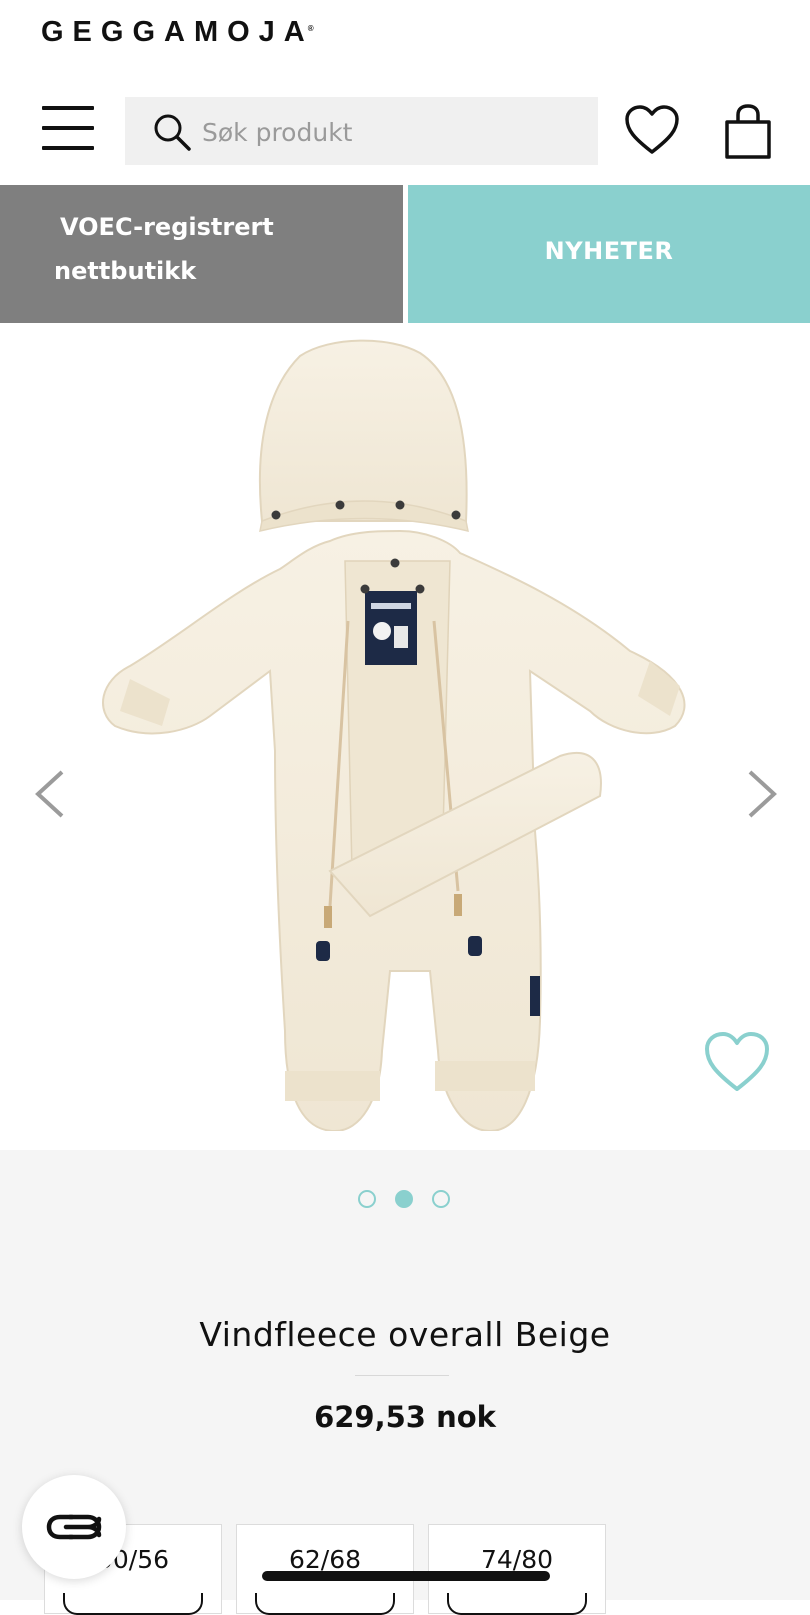  I want to click on brand-logo-text: GEGGAMOJA, so click(177, 32).